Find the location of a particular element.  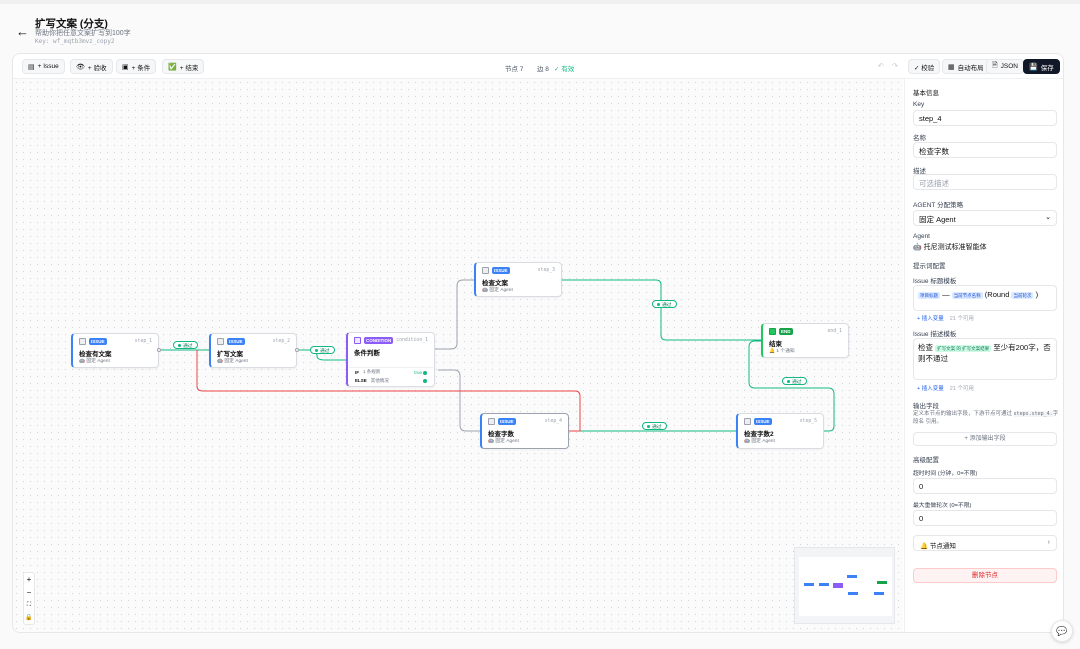

delete-node-button: 删除节点 is located at coordinates (985, 575).